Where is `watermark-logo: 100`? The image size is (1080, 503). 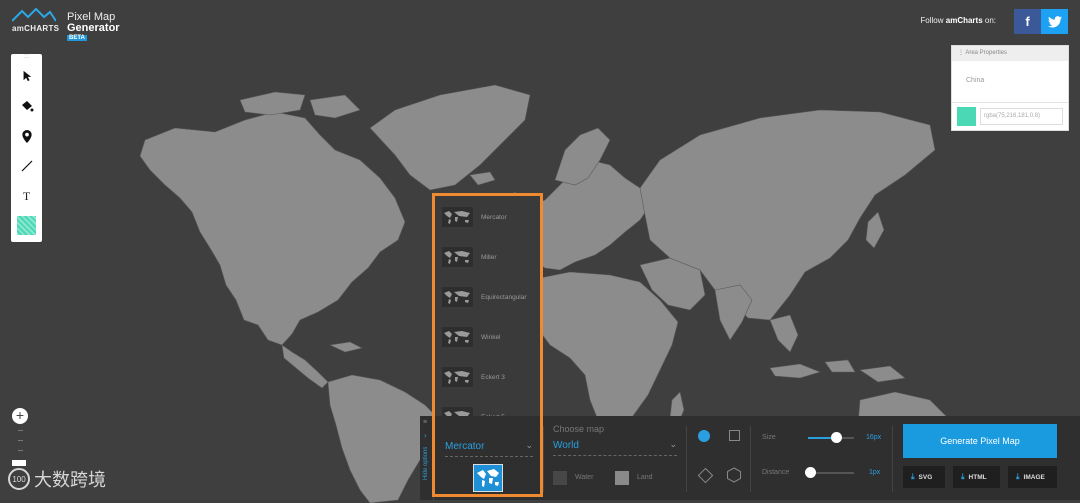 watermark-logo: 100 is located at coordinates (19, 479).